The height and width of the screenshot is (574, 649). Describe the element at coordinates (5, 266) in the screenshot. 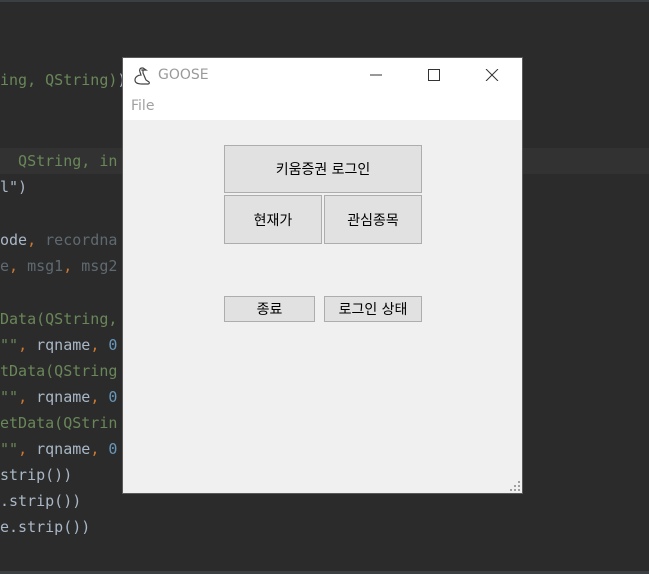

I see `code-token: e` at that location.